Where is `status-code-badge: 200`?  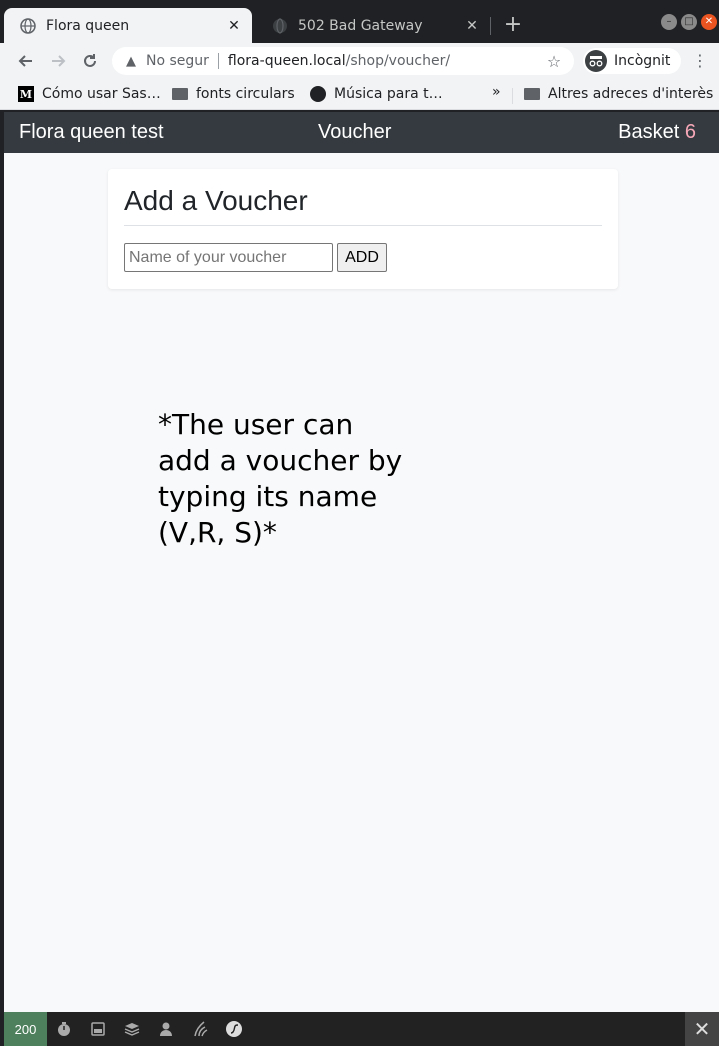 status-code-badge: 200 is located at coordinates (25, 1029).